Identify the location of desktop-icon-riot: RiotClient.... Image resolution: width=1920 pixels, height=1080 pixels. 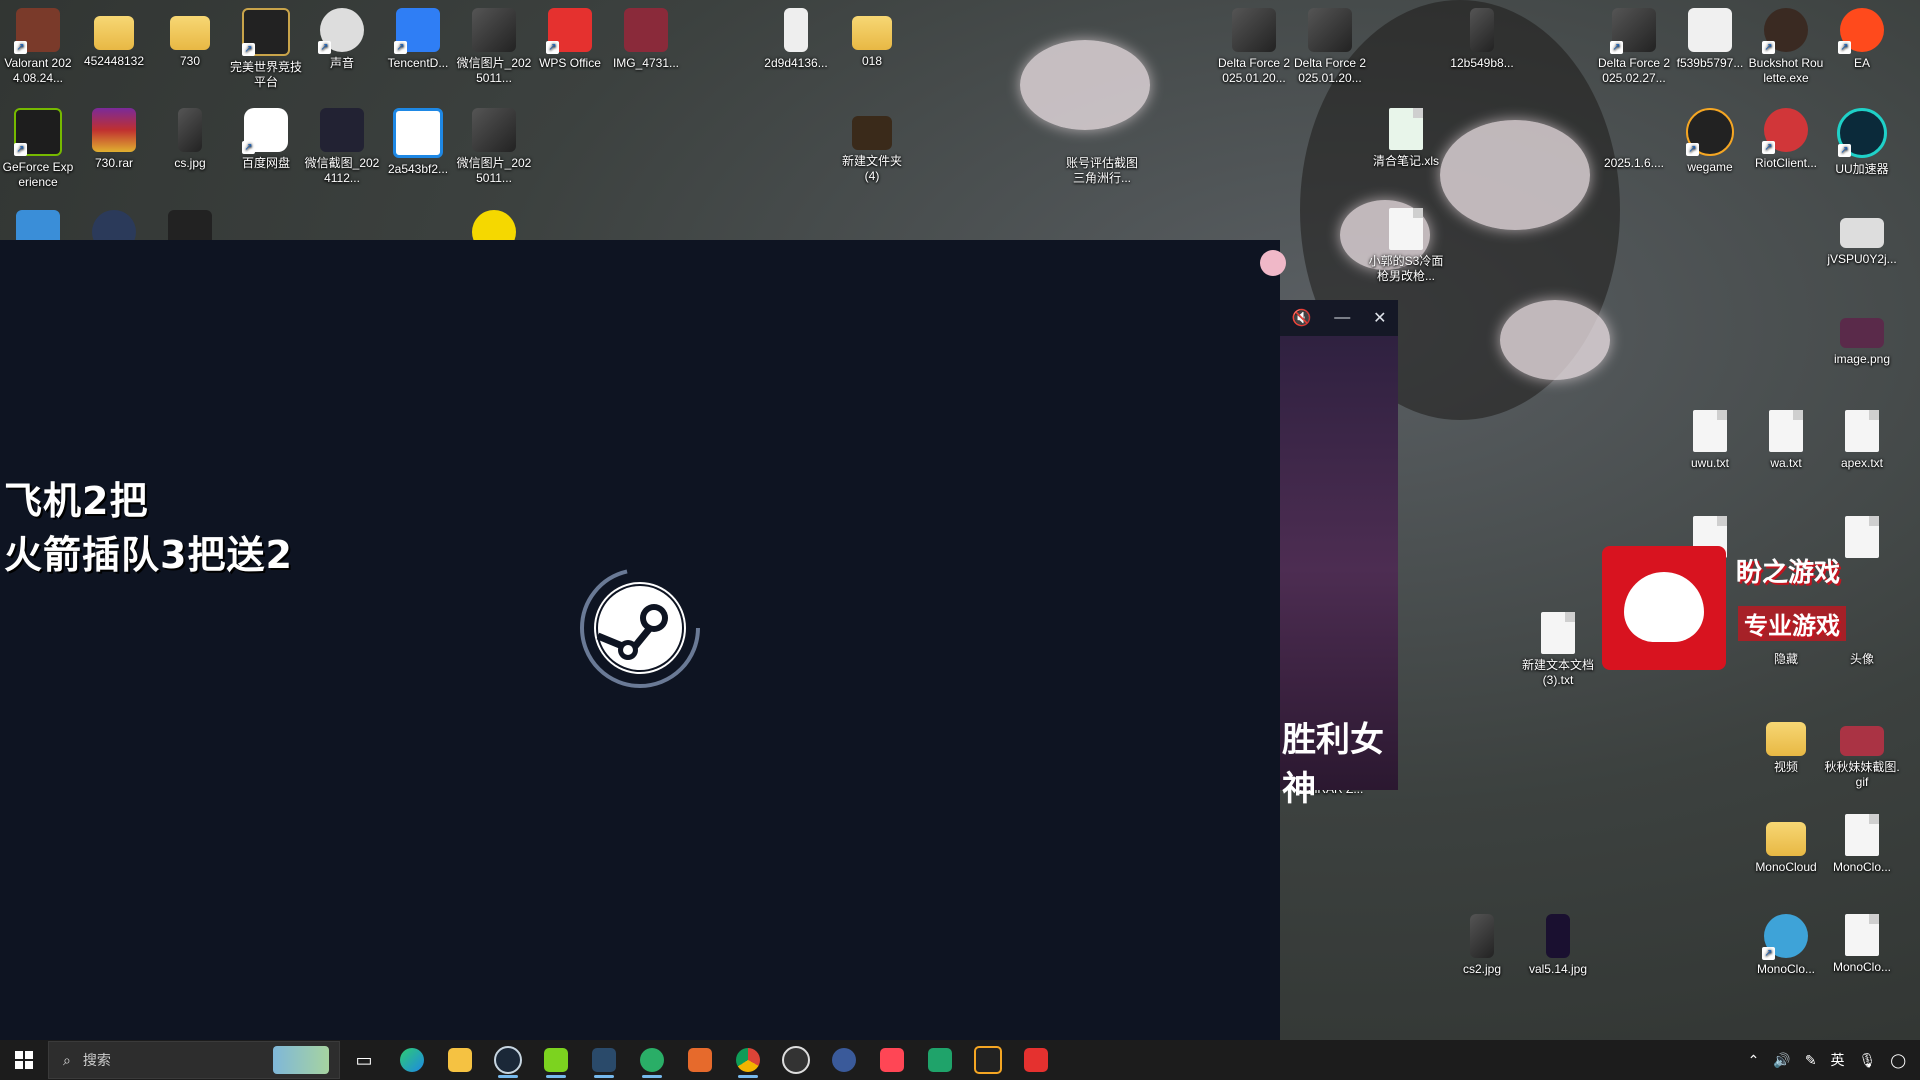
(1786, 139).